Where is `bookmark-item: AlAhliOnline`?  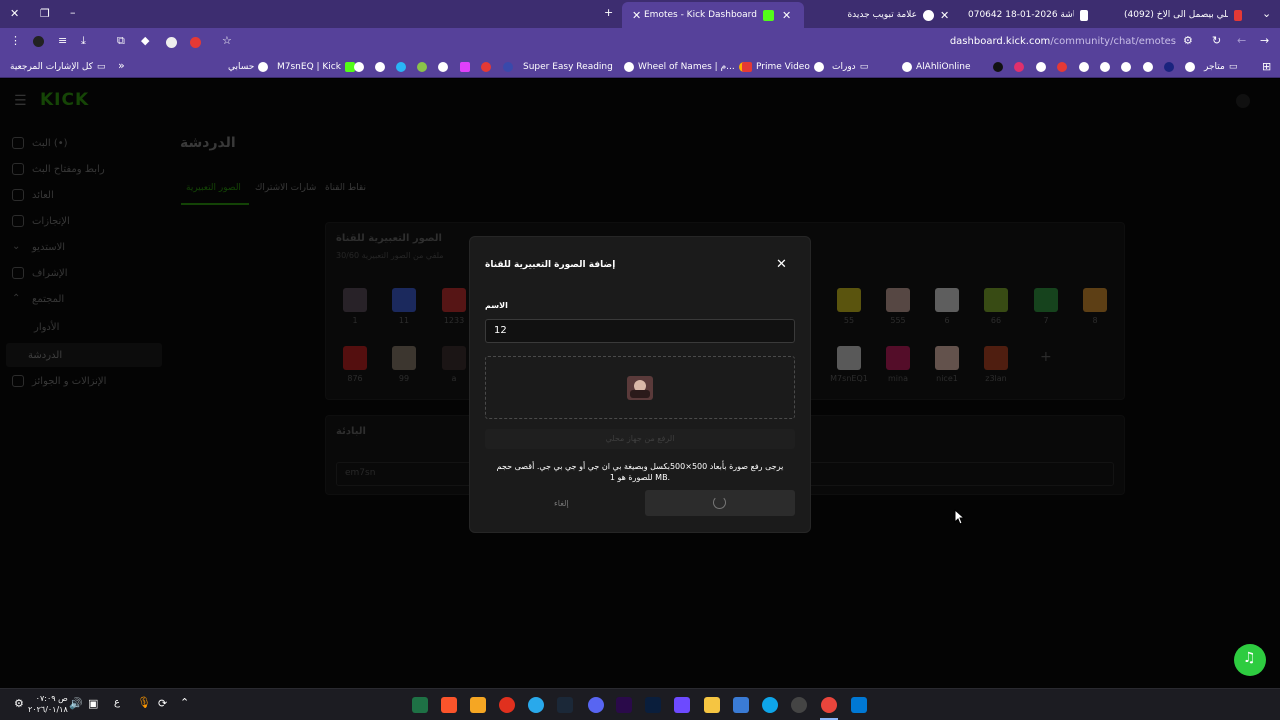
bookmark-item: AlAhliOnline is located at coordinates (936, 67).